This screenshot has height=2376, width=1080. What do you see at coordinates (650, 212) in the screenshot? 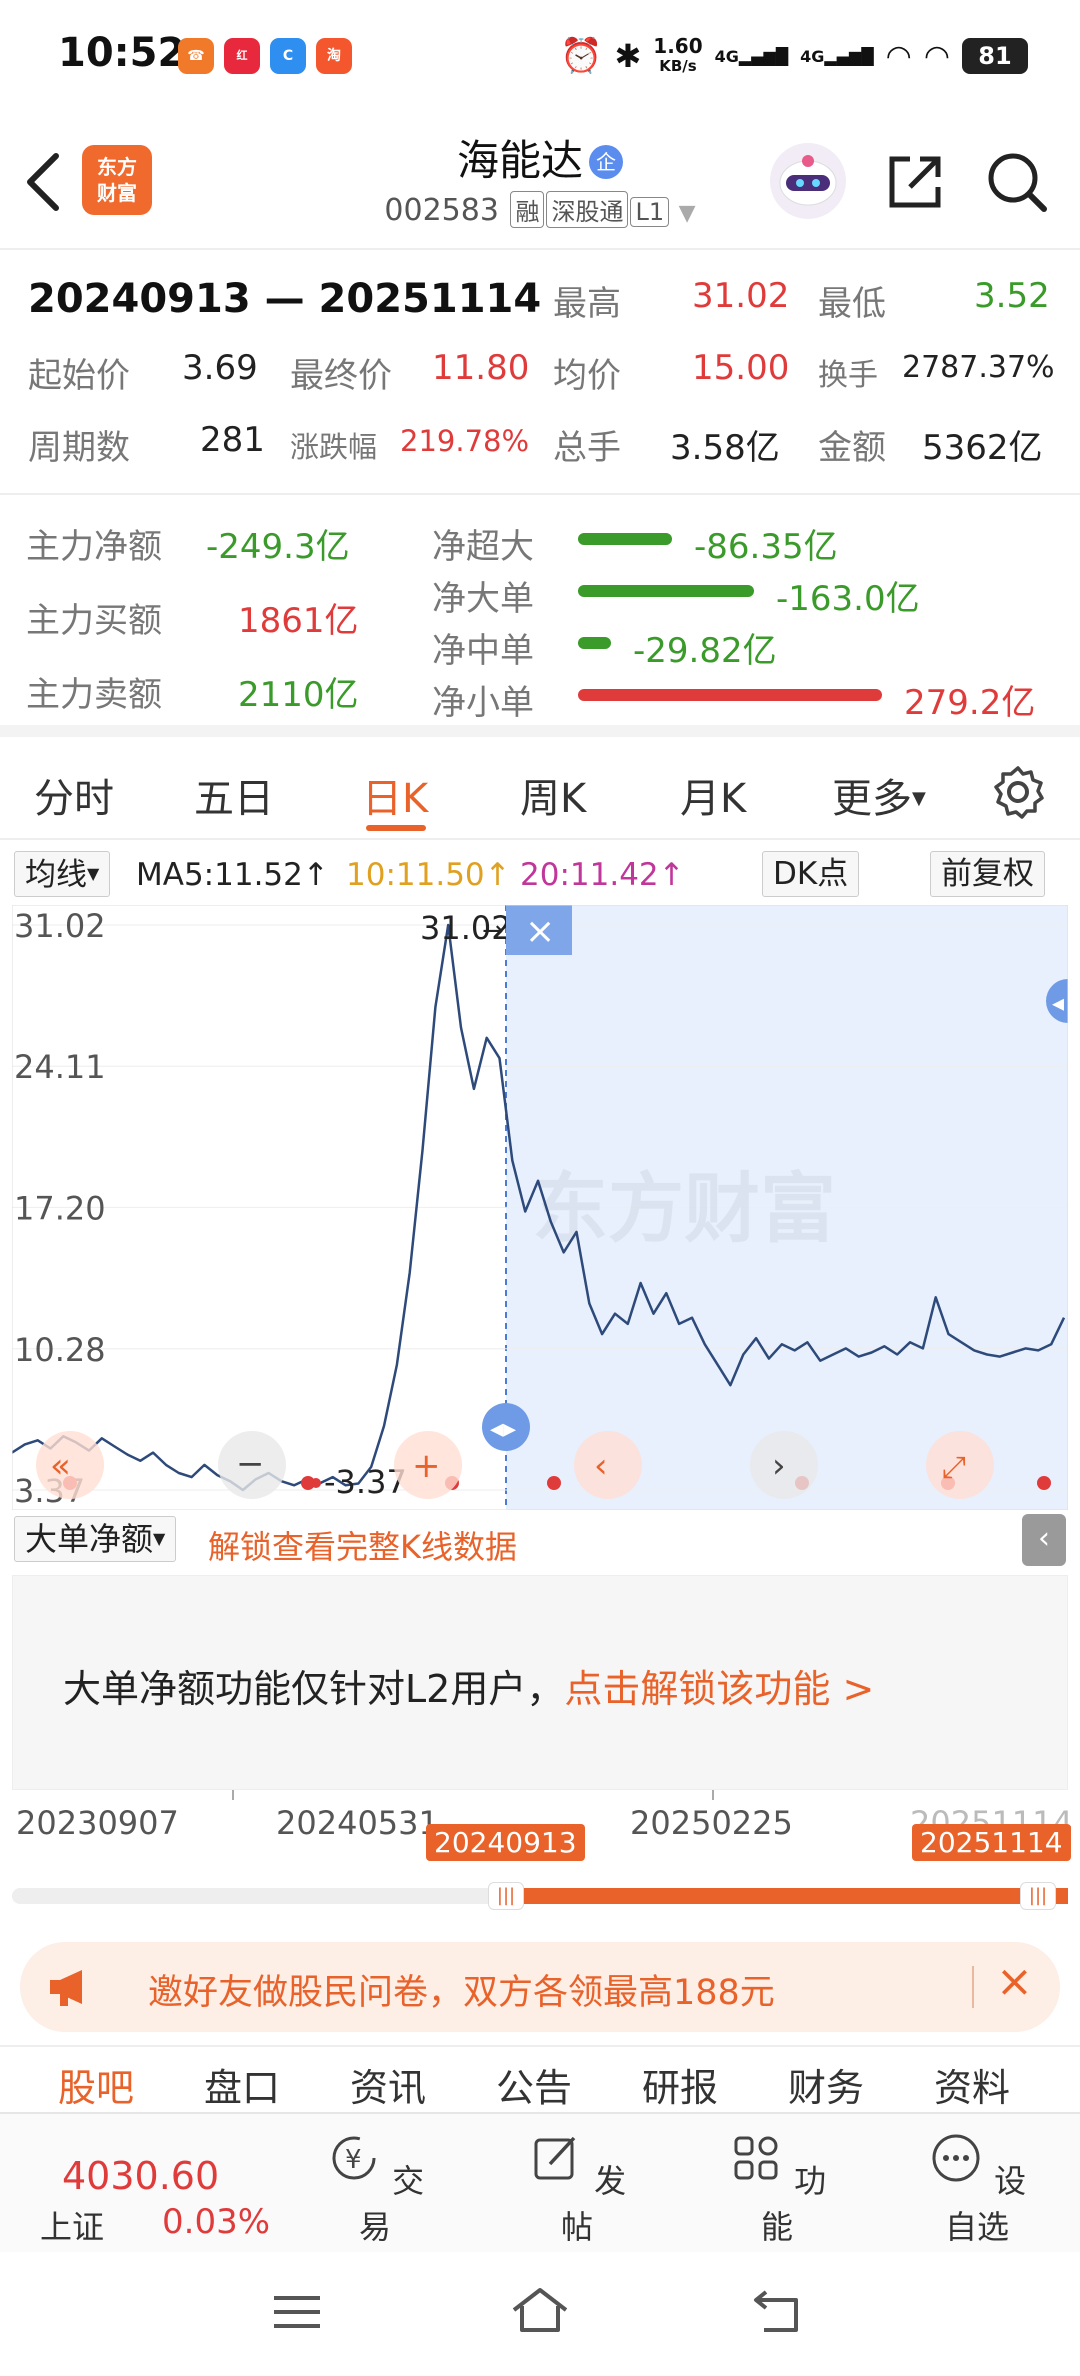
I see `level-tag: L1` at bounding box center [650, 212].